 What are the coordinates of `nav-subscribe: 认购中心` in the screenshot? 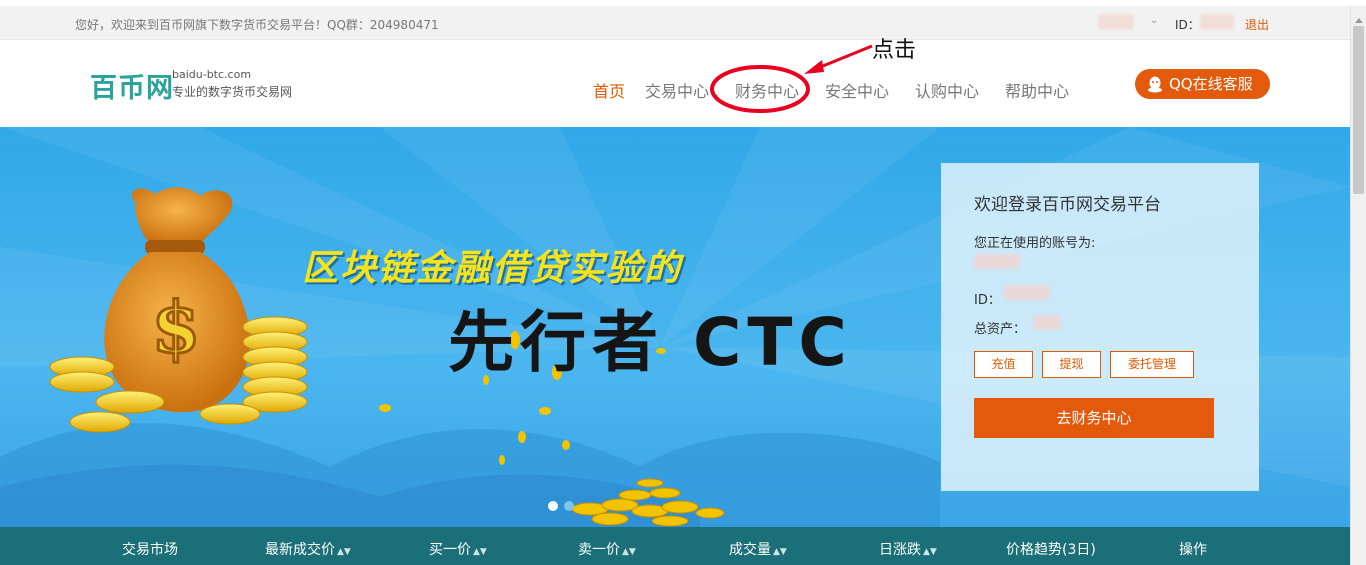 It's located at (947, 90).